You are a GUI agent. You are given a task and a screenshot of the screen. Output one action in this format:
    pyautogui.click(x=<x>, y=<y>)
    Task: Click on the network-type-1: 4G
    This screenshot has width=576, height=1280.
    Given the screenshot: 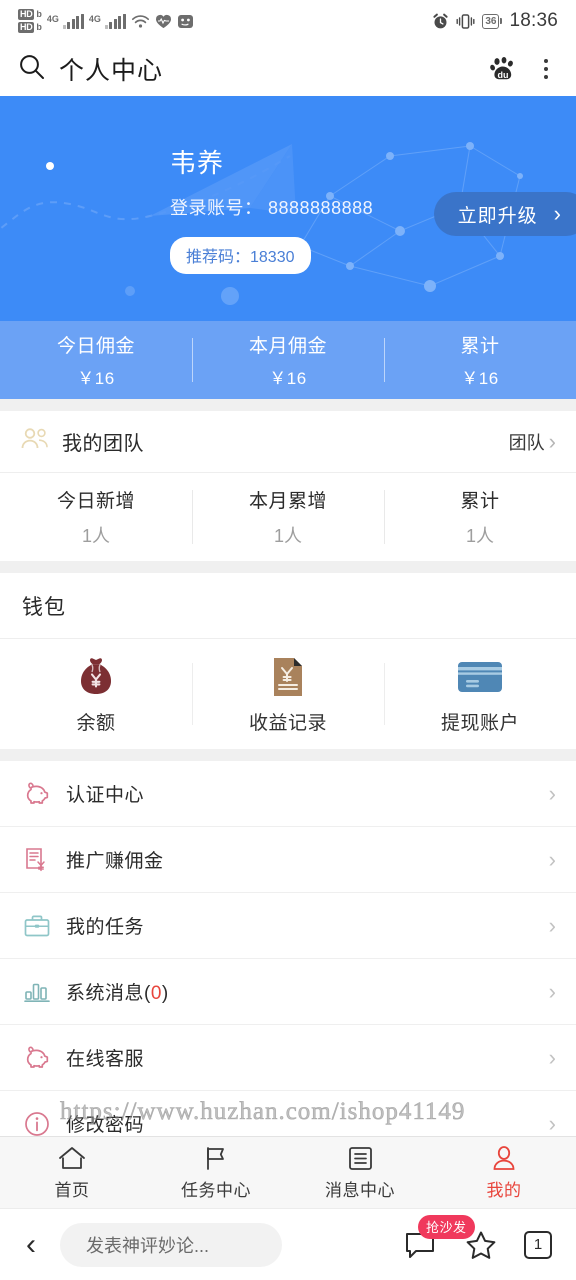 What is the action you would take?
    pyautogui.click(x=52, y=18)
    